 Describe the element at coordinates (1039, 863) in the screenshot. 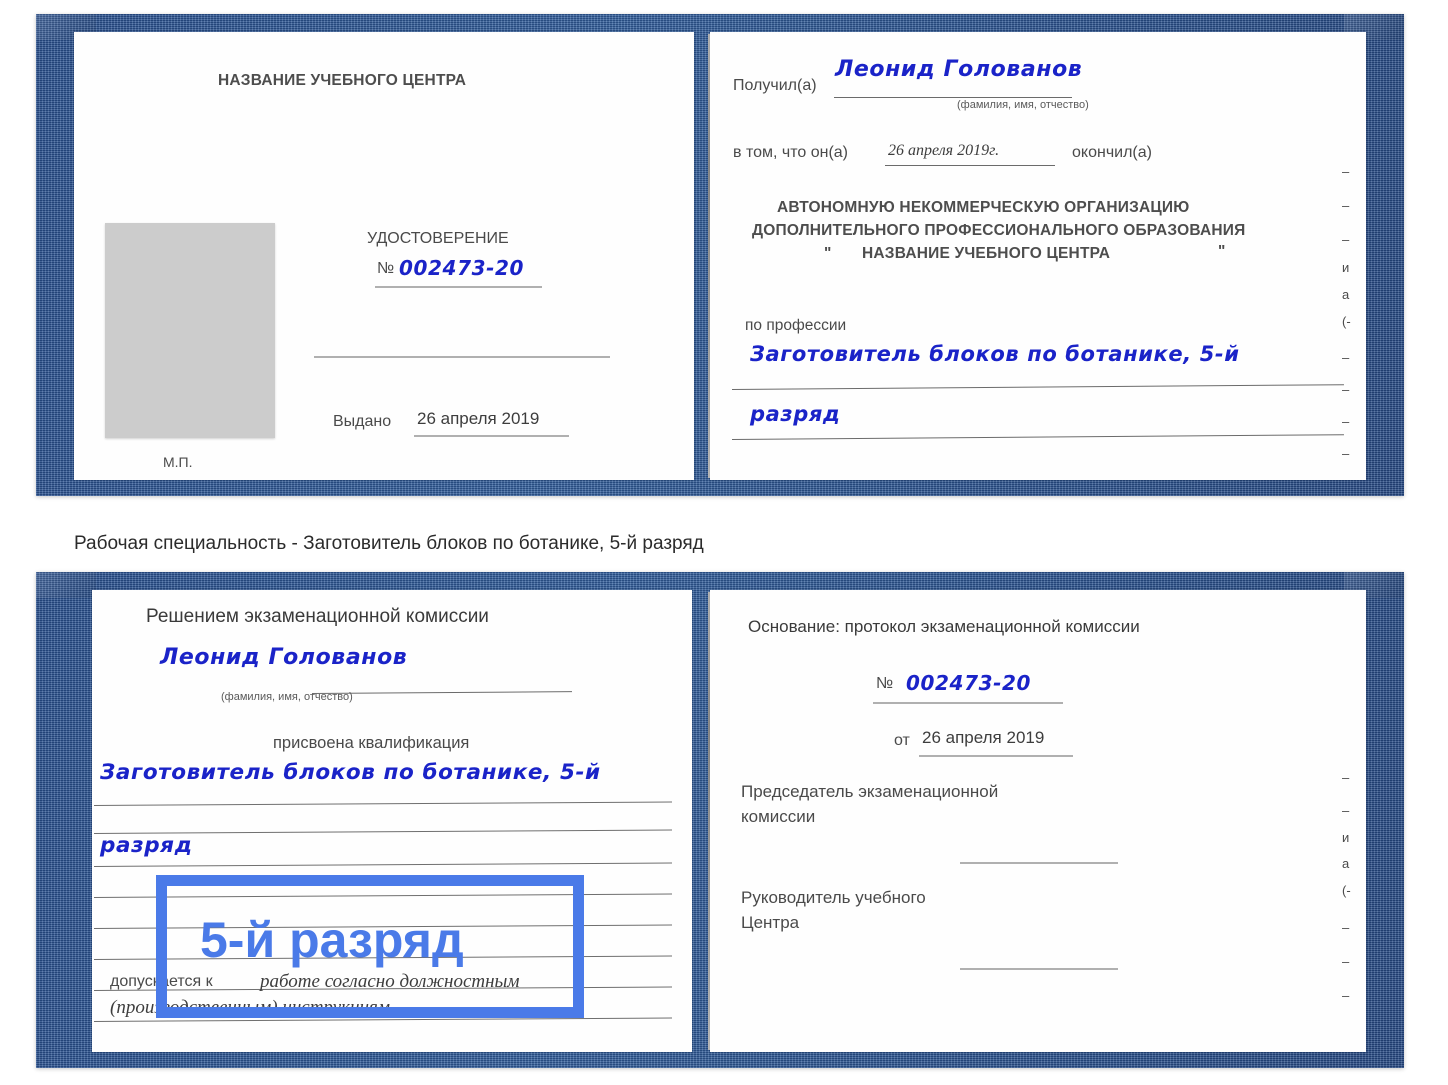

I see `cert-bottom-chairman-rule` at that location.